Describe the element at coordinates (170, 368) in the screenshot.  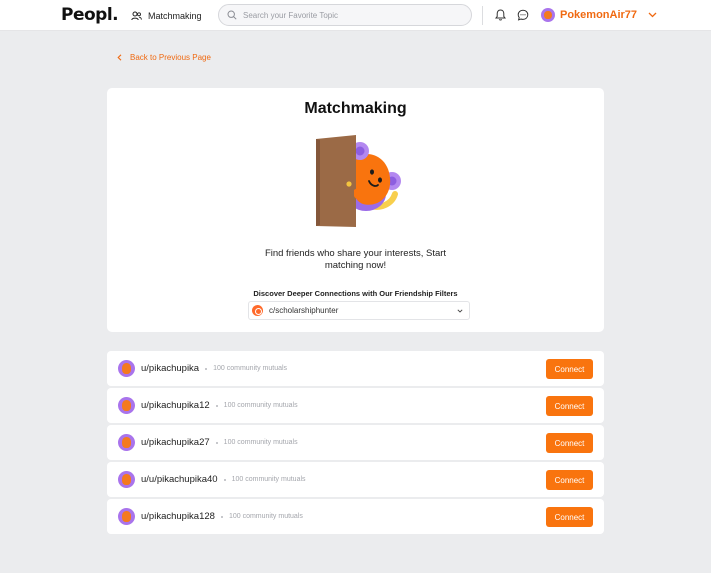
I see `match-username: u/pikachupika` at that location.